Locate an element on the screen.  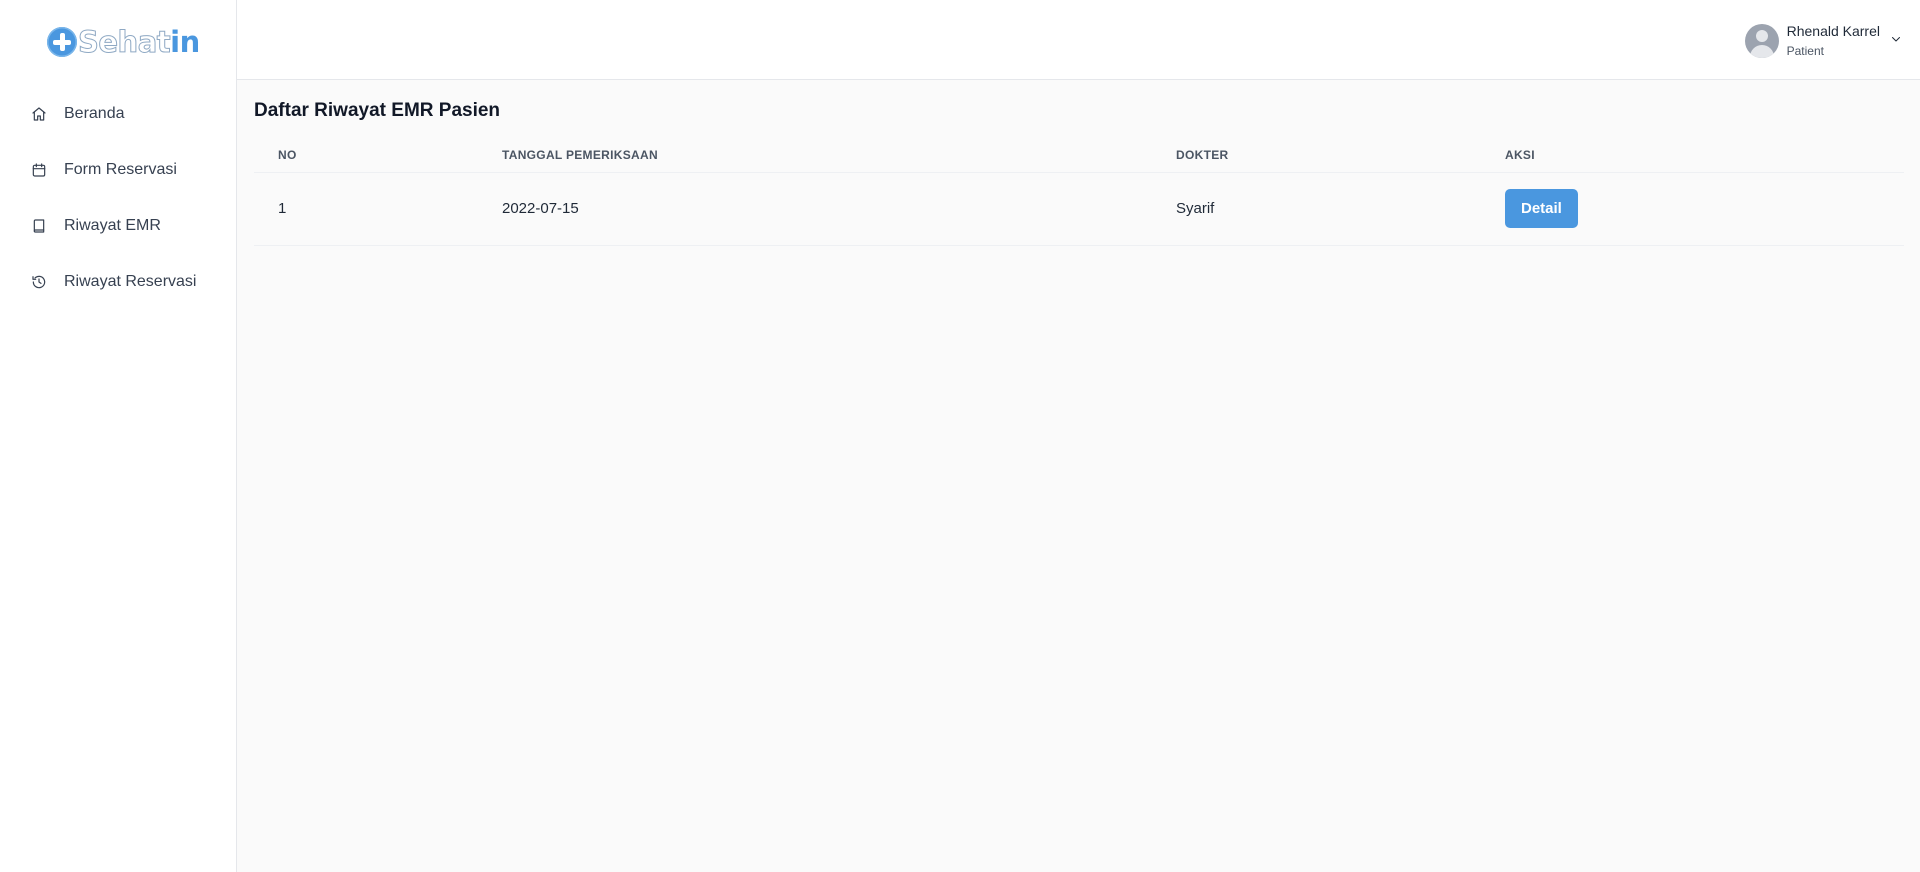
sidebar-item-form-reservasi: Form Reservasi is located at coordinates (118, 170).